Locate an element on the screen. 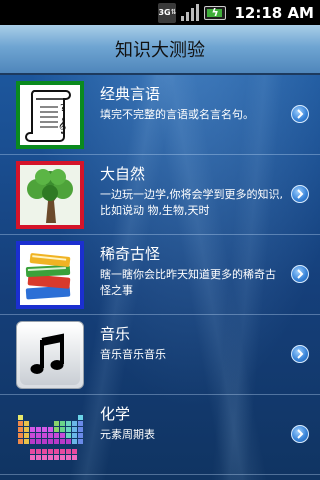  scroll-music-icon: ? 𝄞 is located at coordinates (50, 115).